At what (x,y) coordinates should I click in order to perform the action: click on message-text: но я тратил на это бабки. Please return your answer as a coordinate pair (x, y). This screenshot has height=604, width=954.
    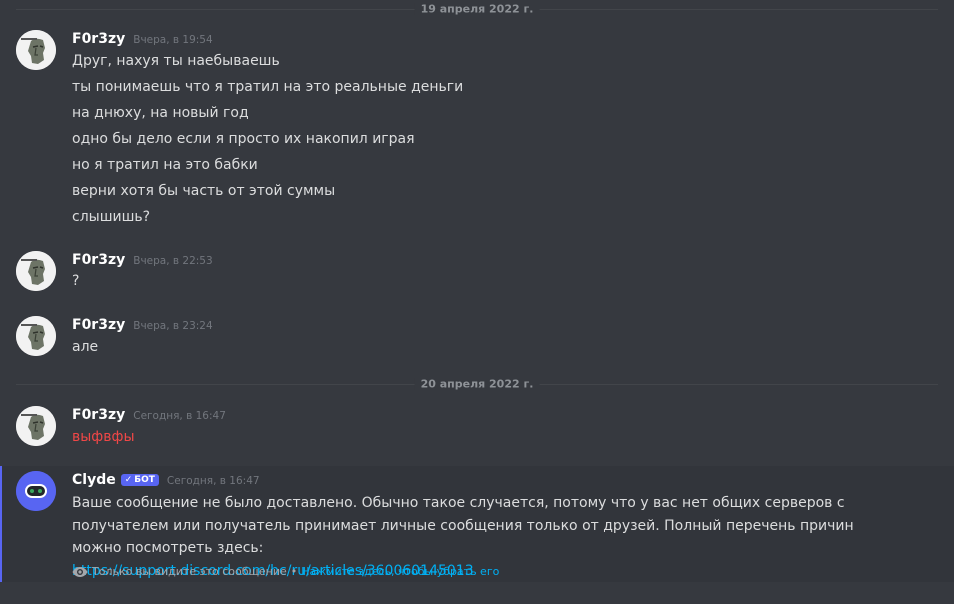
    Looking at the image, I should click on (165, 165).